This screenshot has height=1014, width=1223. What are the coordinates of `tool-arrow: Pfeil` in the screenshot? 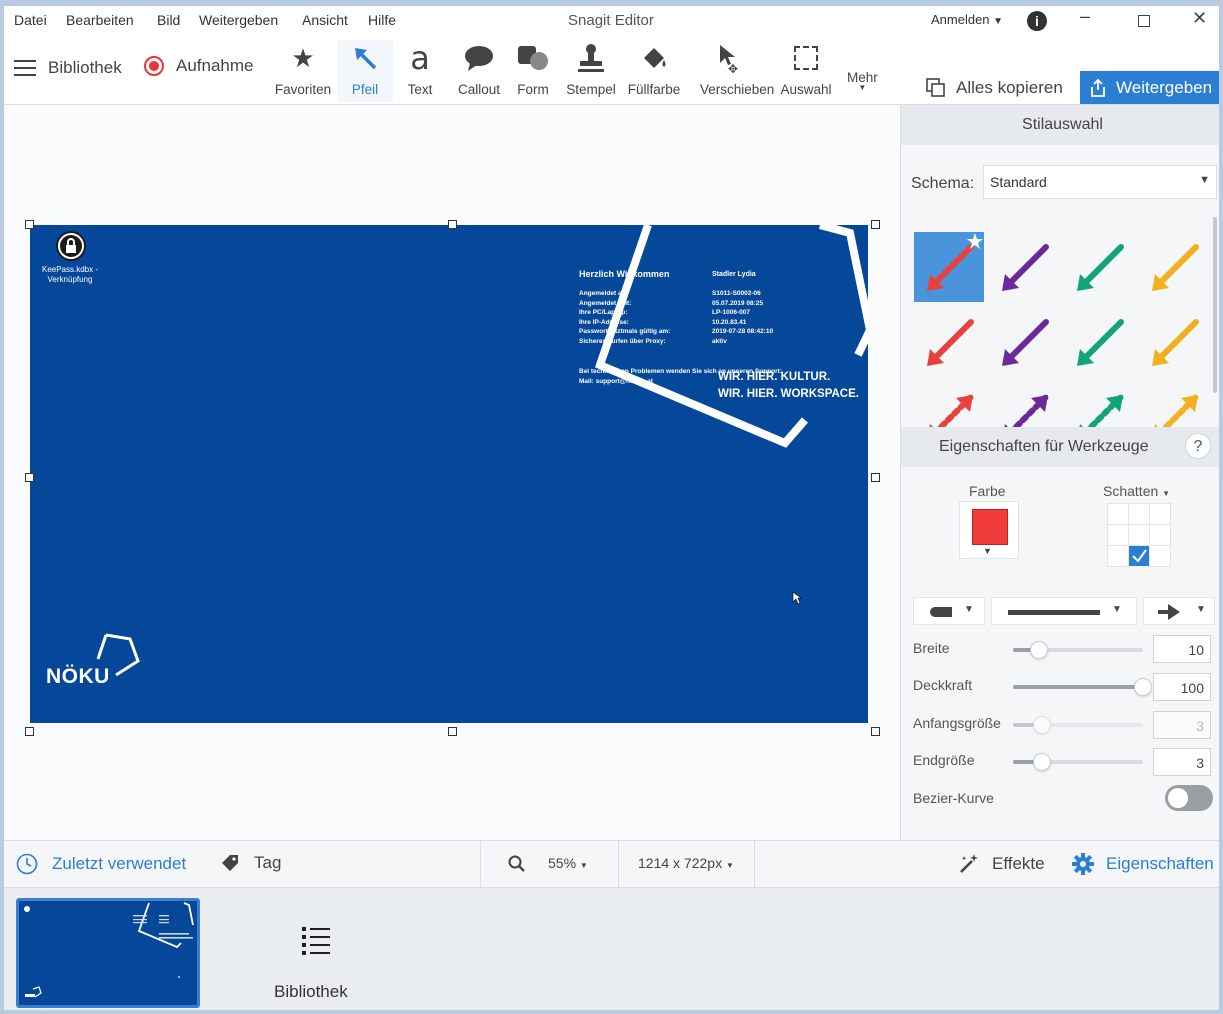 It's located at (365, 71).